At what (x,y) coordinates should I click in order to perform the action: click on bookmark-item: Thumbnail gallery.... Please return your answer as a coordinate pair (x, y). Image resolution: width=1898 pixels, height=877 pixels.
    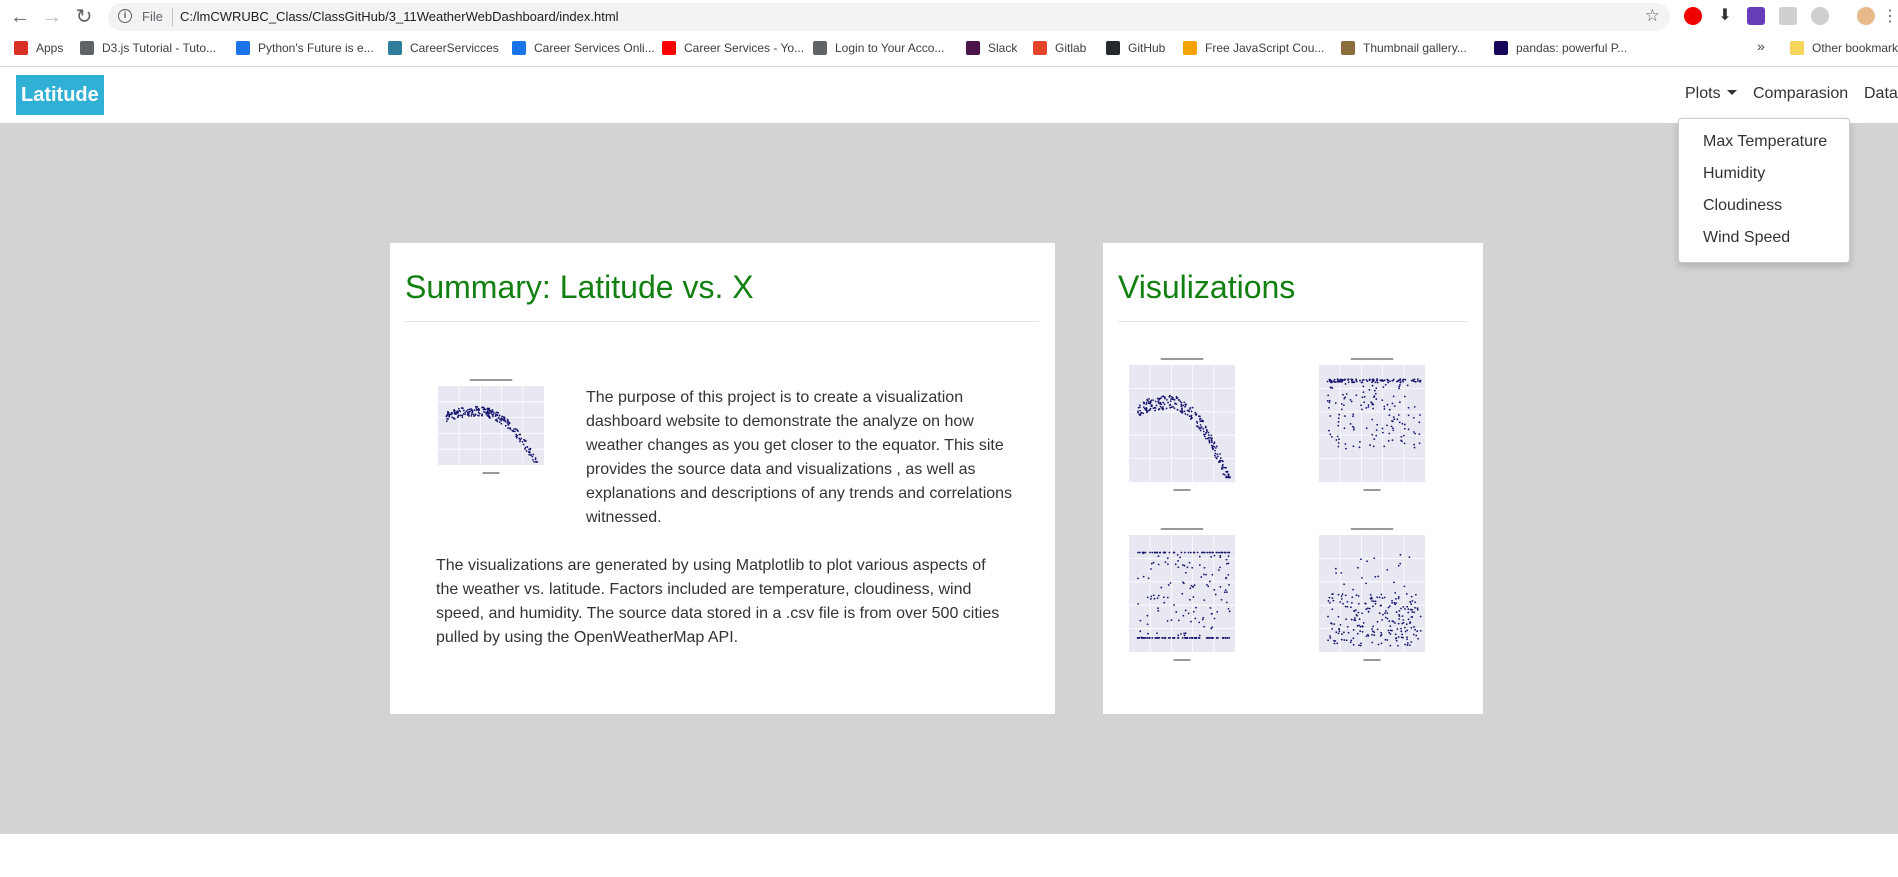
    Looking at the image, I should click on (1404, 48).